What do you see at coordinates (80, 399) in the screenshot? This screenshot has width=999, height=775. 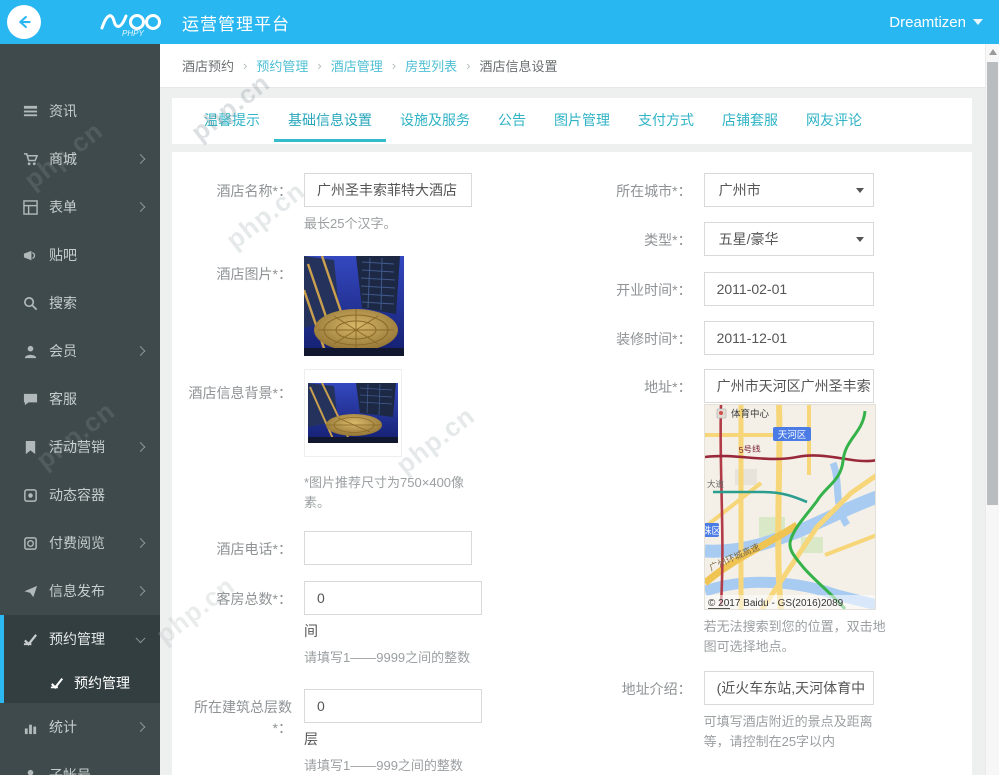 I see `sidebar-item-service: 客服` at bounding box center [80, 399].